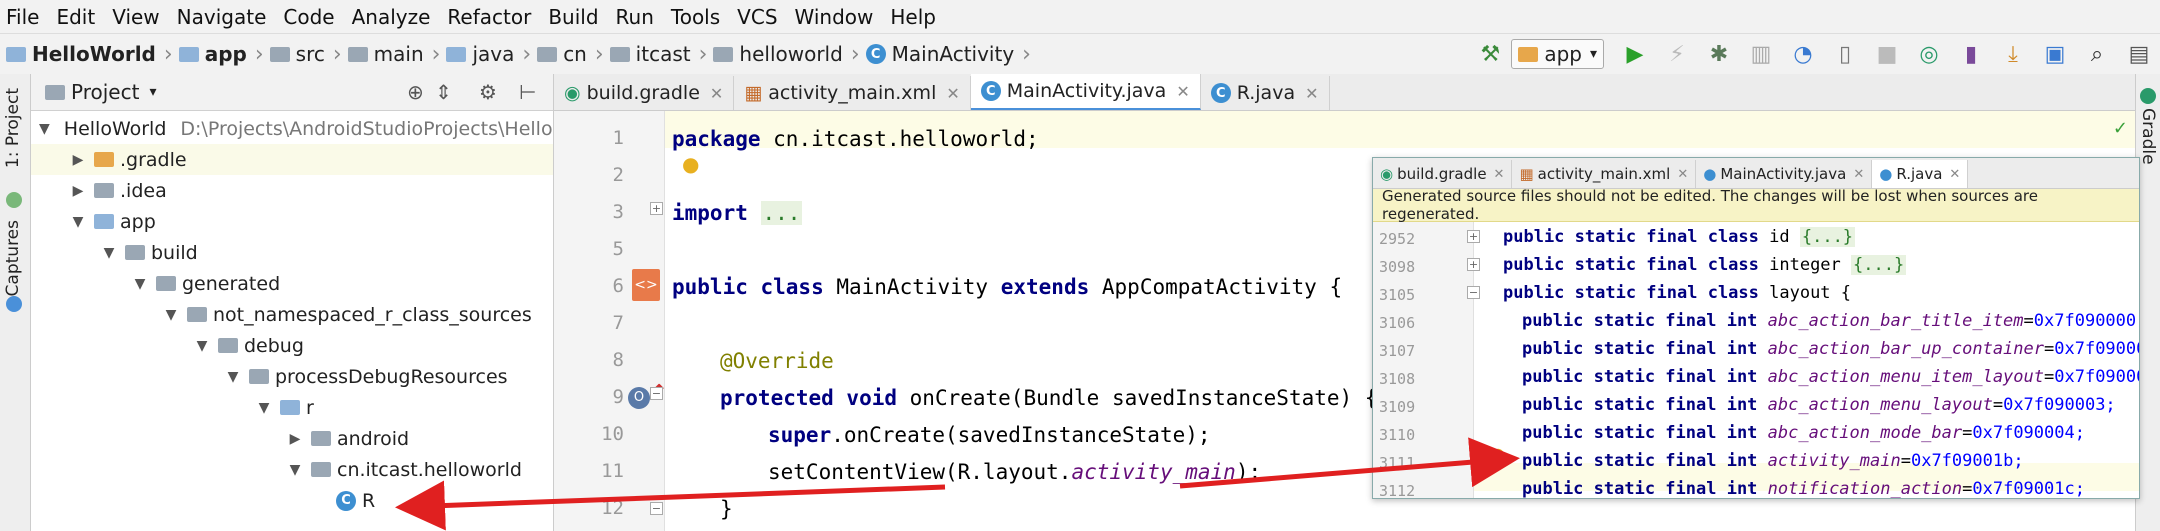 This screenshot has height=531, width=2160. What do you see at coordinates (670, 505) in the screenshot?
I see `arrow-to-r-class` at bounding box center [670, 505].